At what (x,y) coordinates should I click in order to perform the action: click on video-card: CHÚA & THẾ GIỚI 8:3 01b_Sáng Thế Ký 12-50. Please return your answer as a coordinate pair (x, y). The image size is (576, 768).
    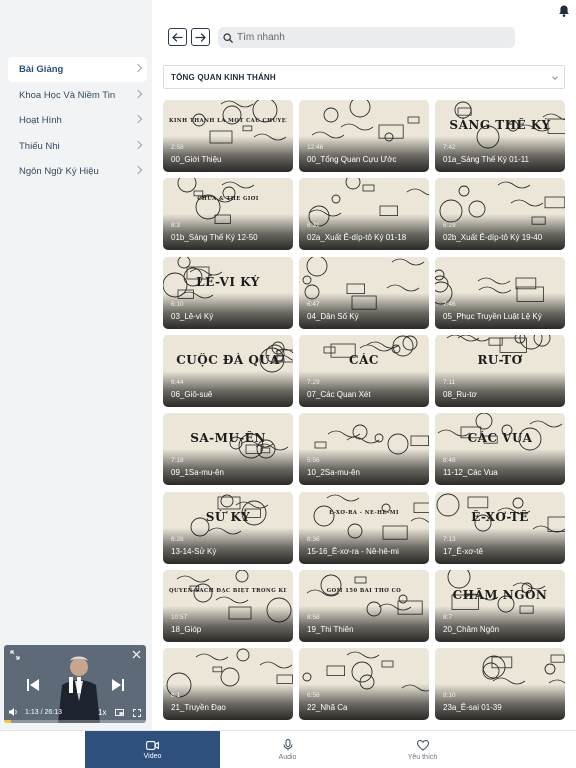
    Looking at the image, I should click on (228, 214).